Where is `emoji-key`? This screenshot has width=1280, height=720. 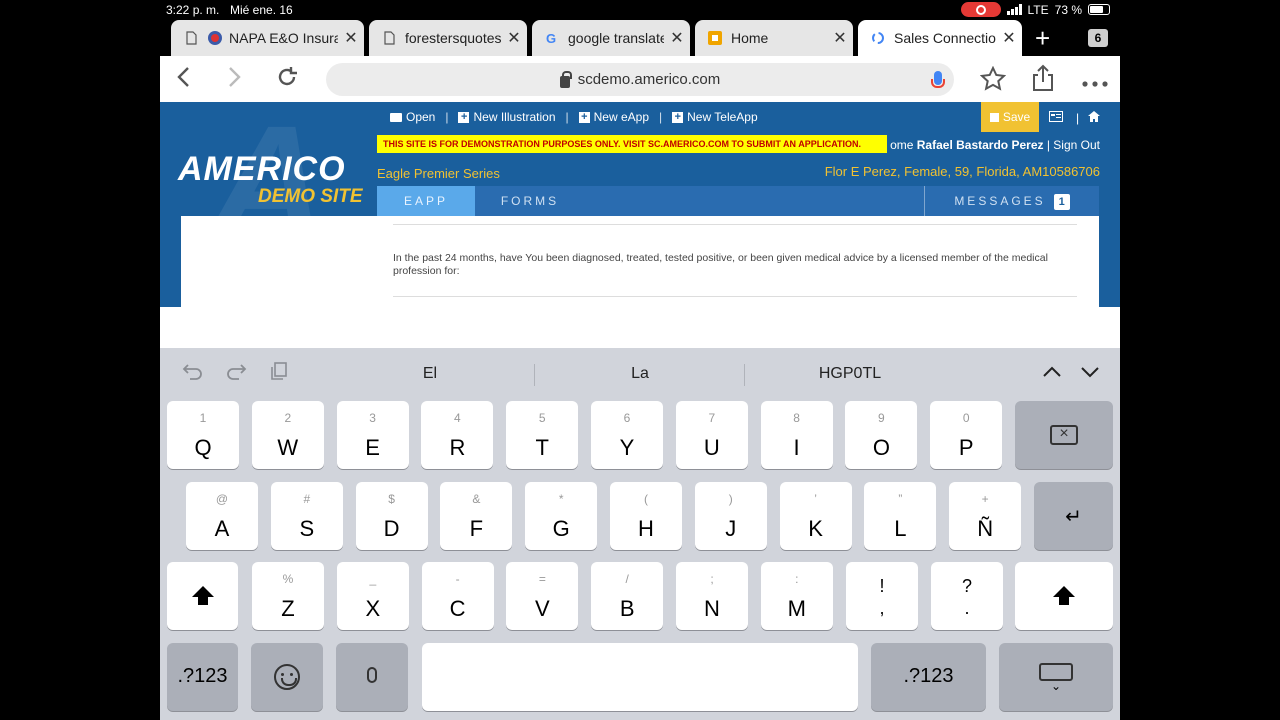 emoji-key is located at coordinates (287, 677).